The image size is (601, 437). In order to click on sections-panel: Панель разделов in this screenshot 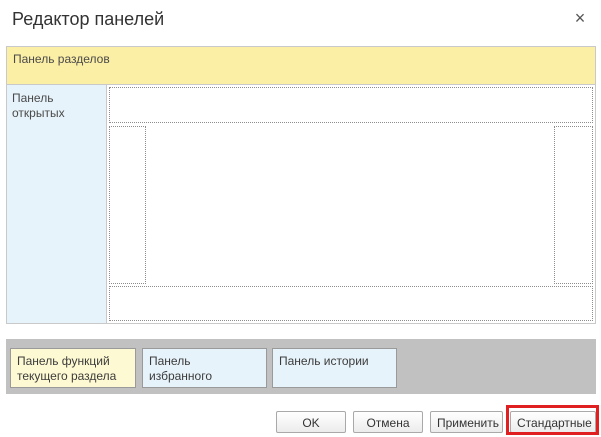, I will do `click(301, 65)`.